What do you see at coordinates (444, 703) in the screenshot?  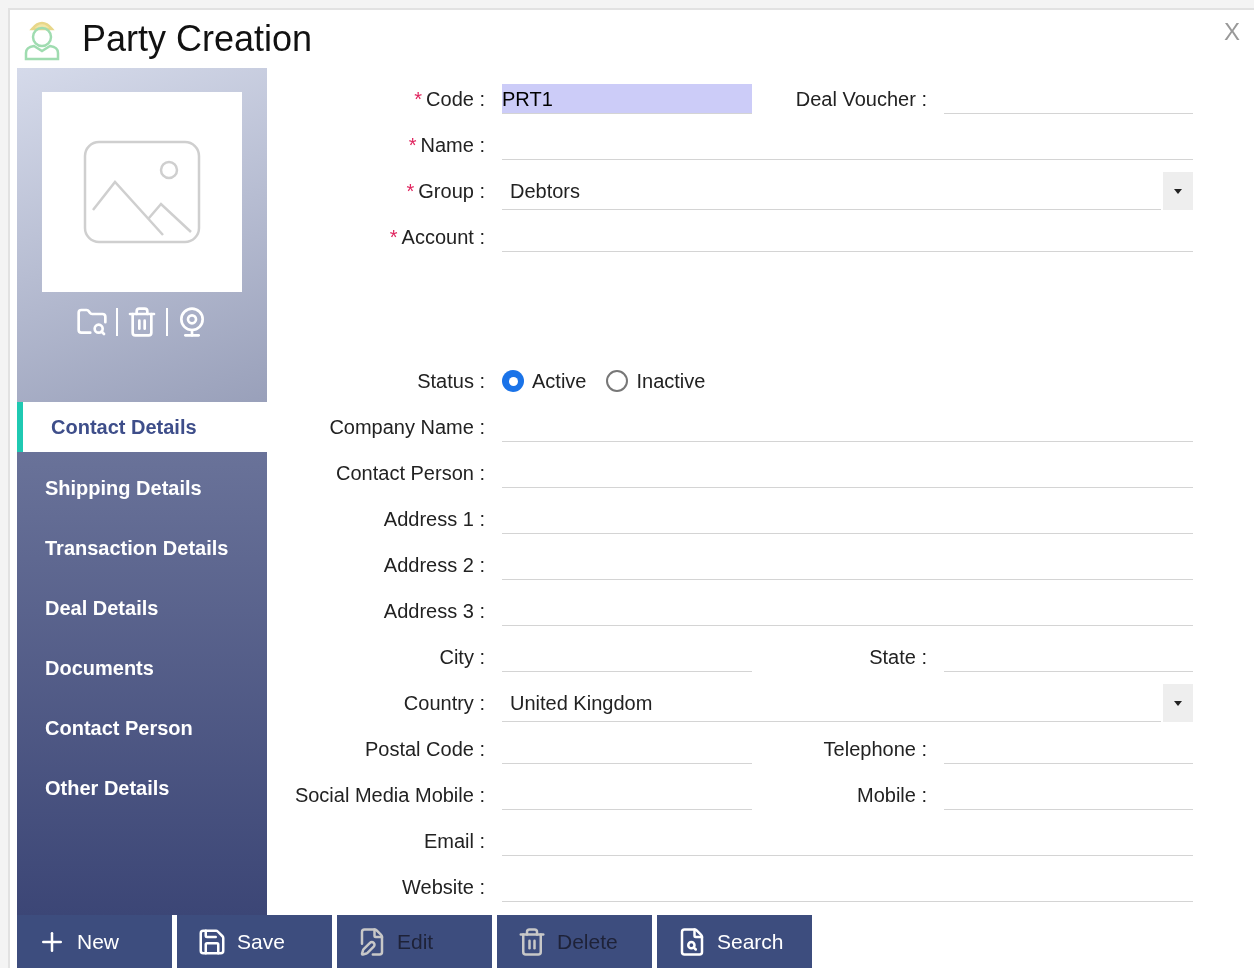 I see `field-label: Country :` at bounding box center [444, 703].